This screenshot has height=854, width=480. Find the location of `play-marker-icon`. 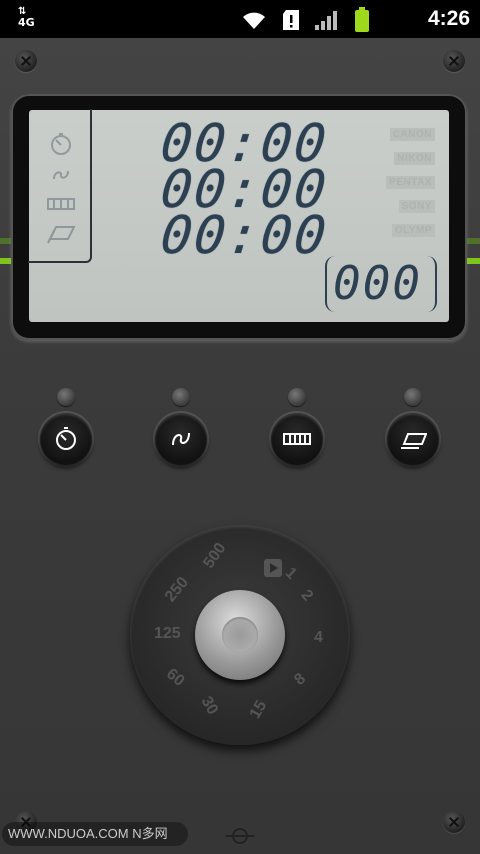

play-marker-icon is located at coordinates (273, 568).